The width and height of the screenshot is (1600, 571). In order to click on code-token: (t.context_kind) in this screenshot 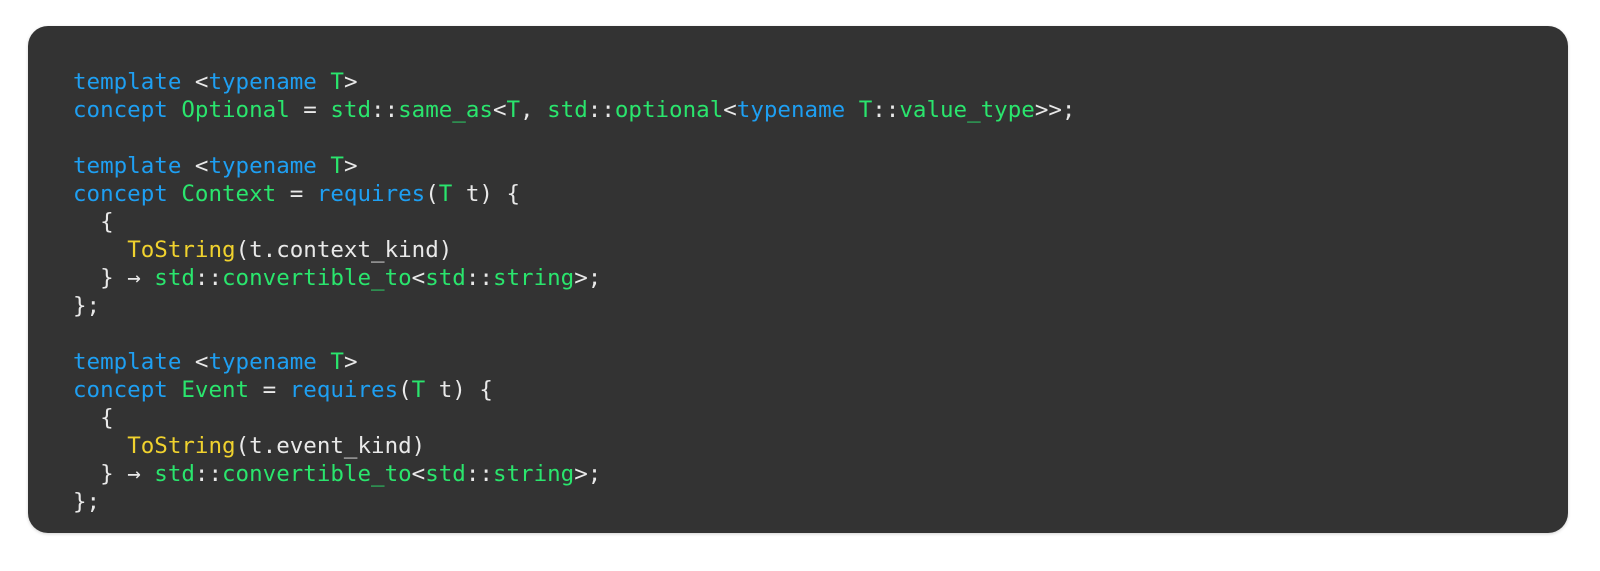, I will do `click(344, 250)`.